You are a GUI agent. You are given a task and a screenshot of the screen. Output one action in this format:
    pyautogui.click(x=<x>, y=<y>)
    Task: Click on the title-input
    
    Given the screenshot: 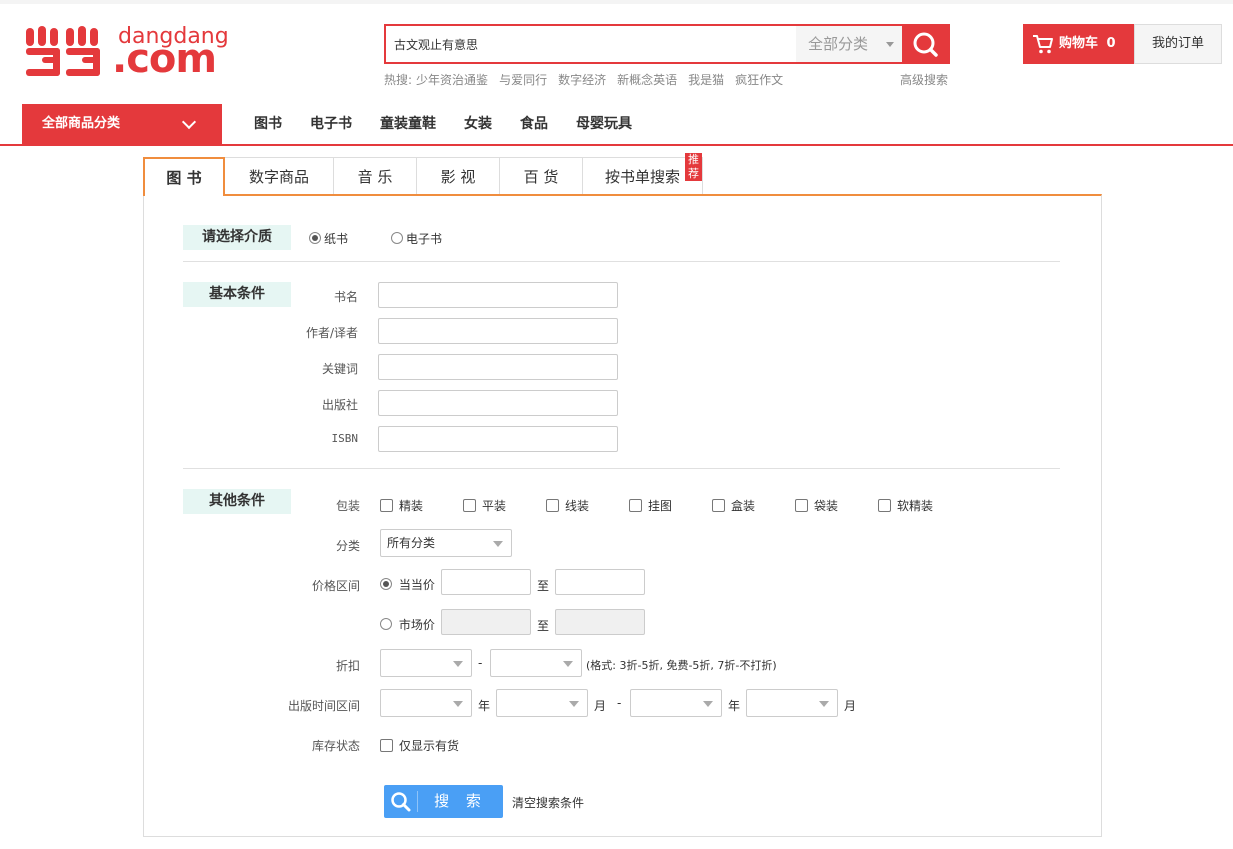 What is the action you would take?
    pyautogui.click(x=498, y=295)
    